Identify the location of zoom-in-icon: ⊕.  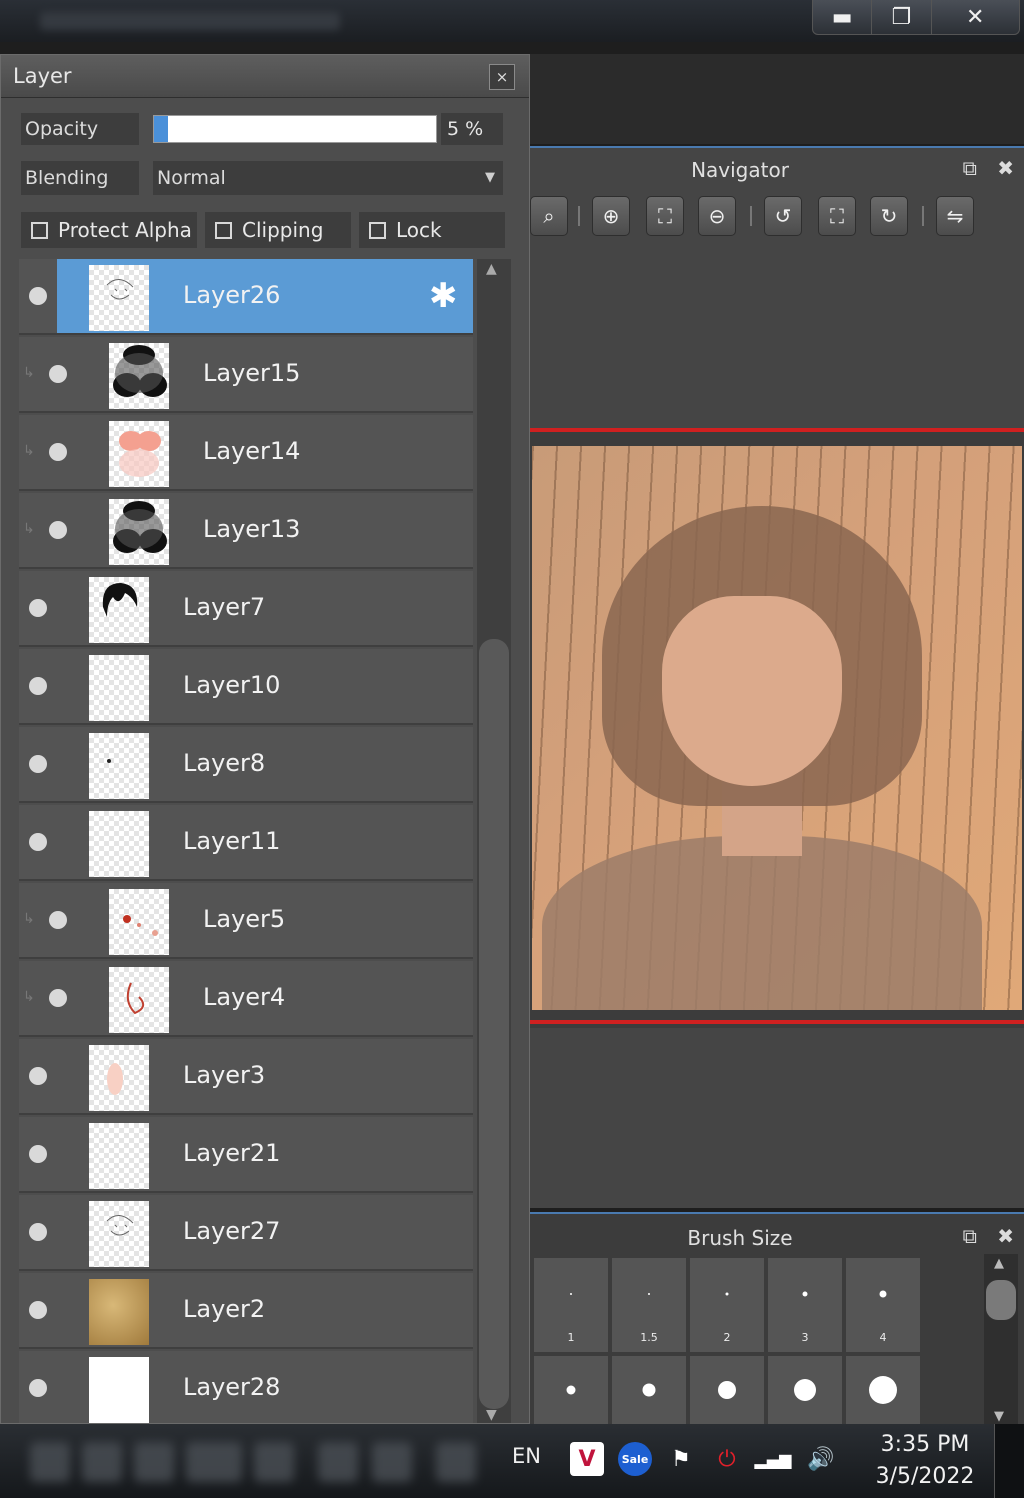
(611, 216).